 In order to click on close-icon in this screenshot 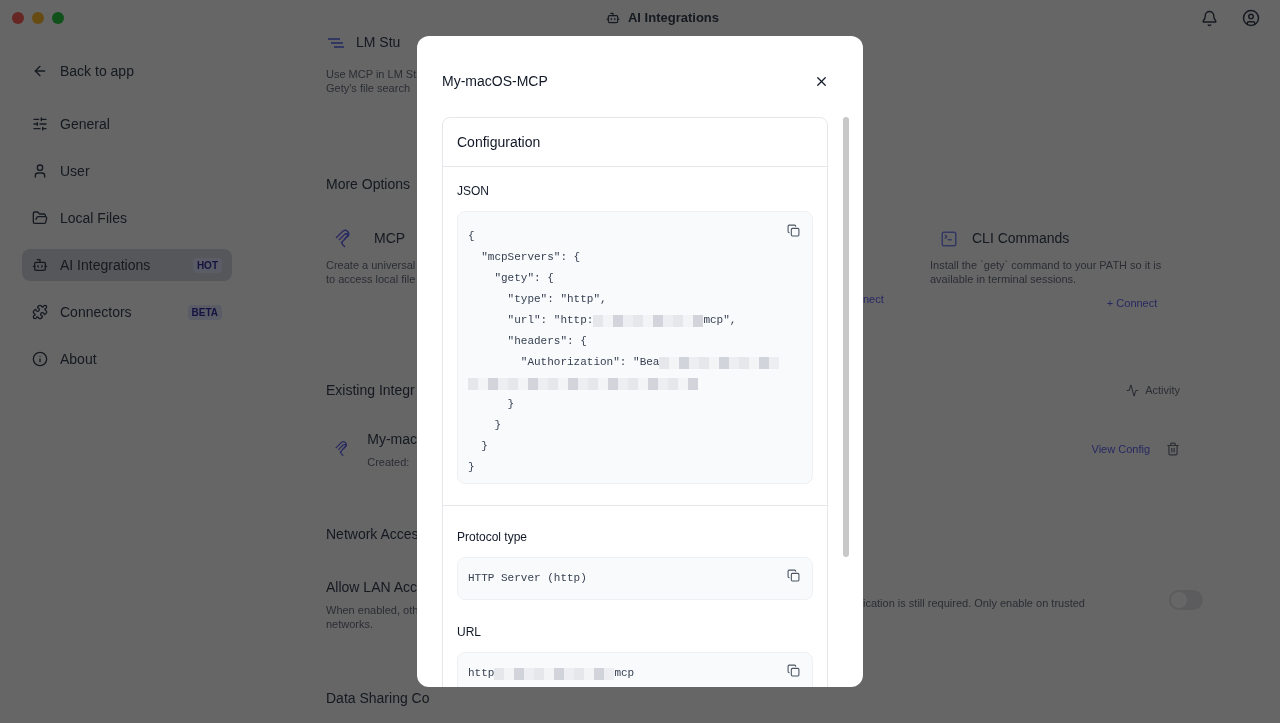, I will do `click(821, 81)`.